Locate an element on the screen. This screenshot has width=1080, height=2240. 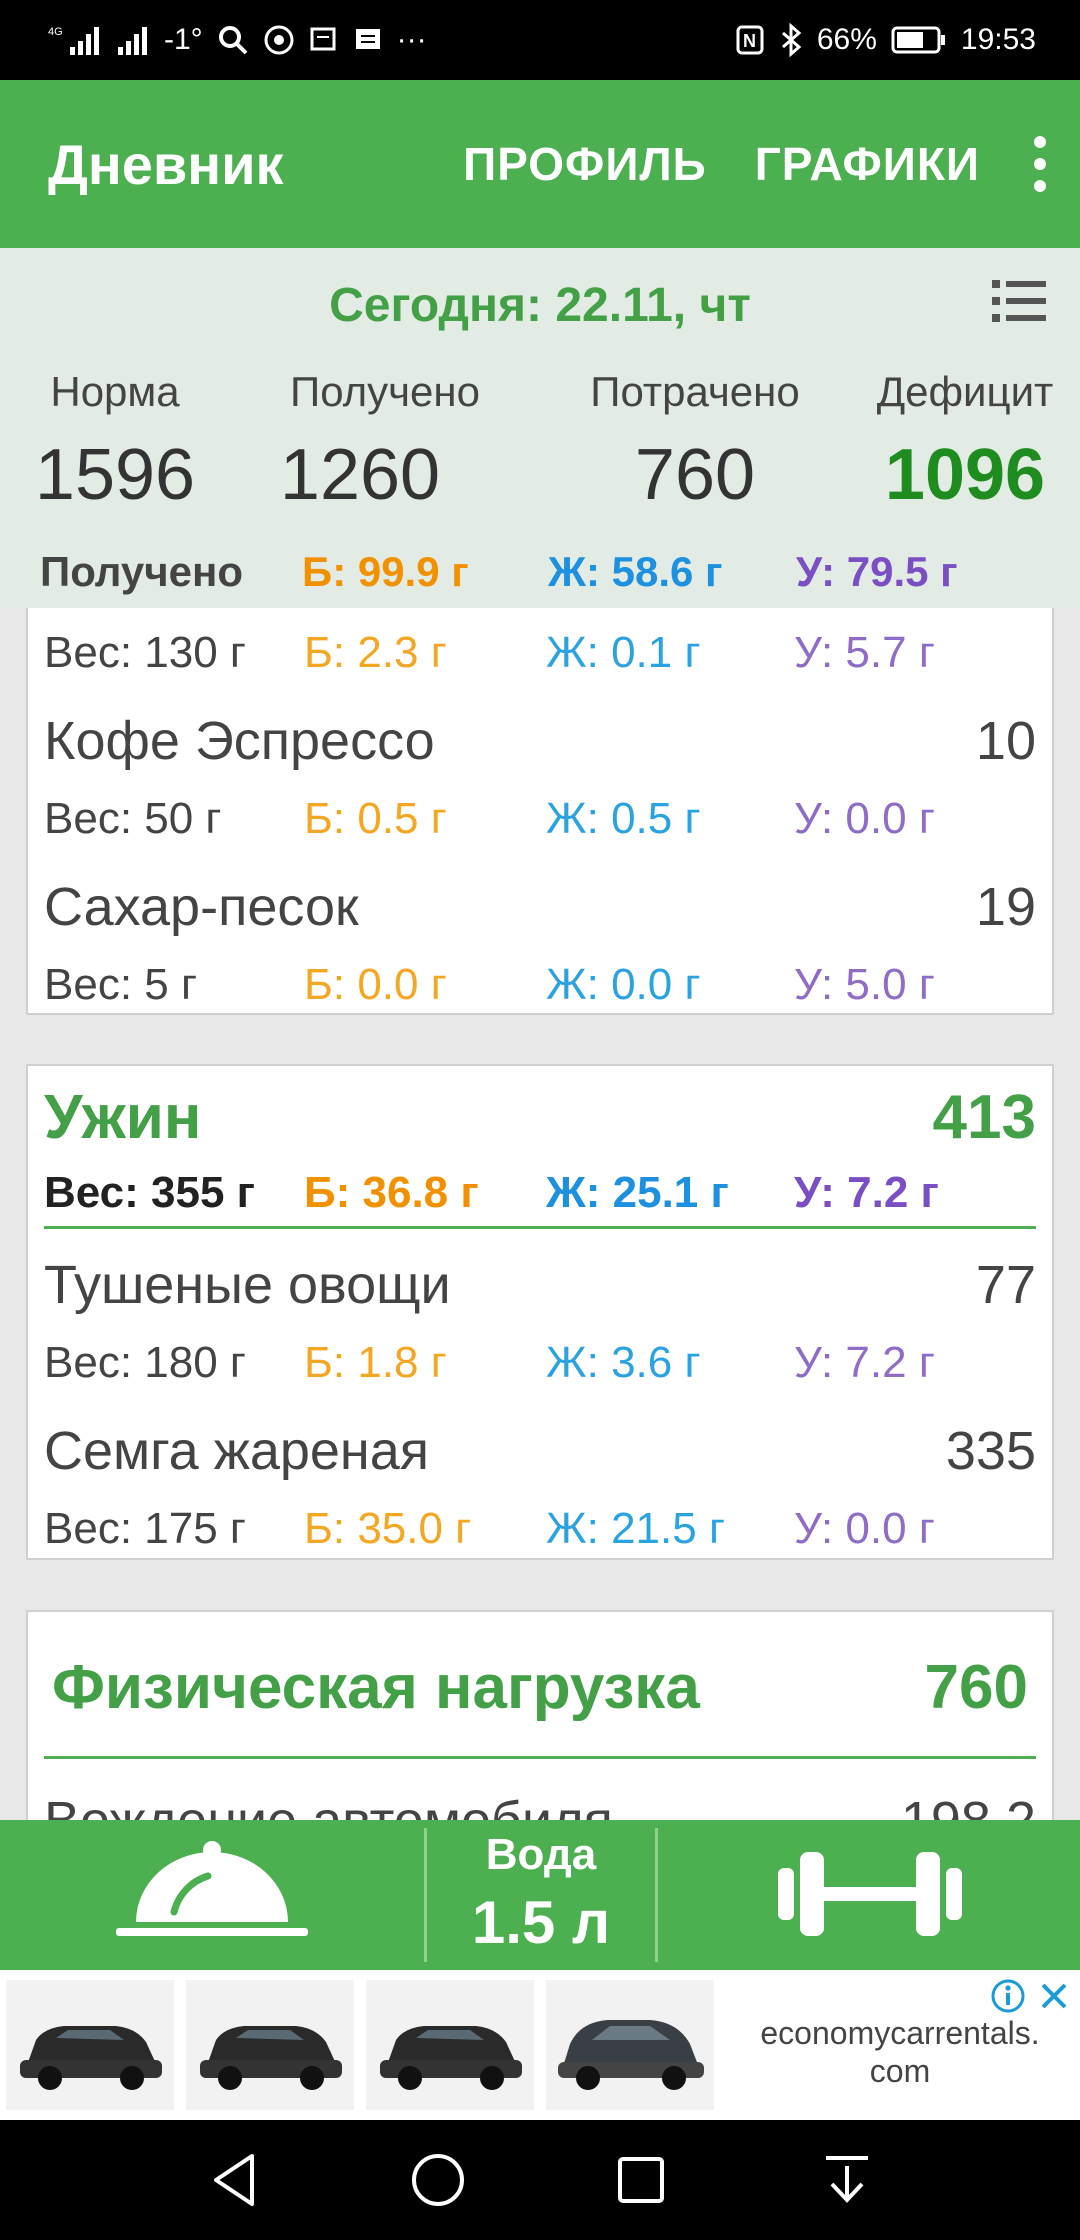
fat: Ж: 3.6 г is located at coordinates (623, 1362).